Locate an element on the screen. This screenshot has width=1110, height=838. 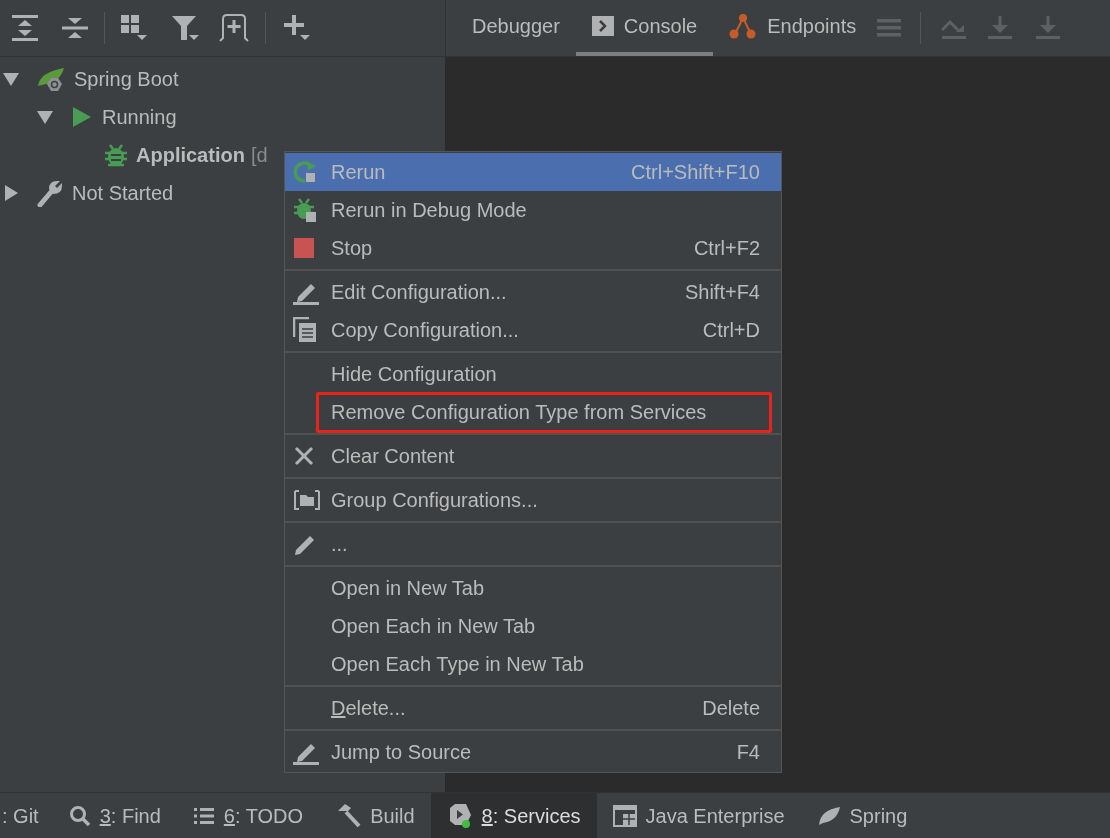
tree-item-detail: [d is located at coordinates (259, 155).